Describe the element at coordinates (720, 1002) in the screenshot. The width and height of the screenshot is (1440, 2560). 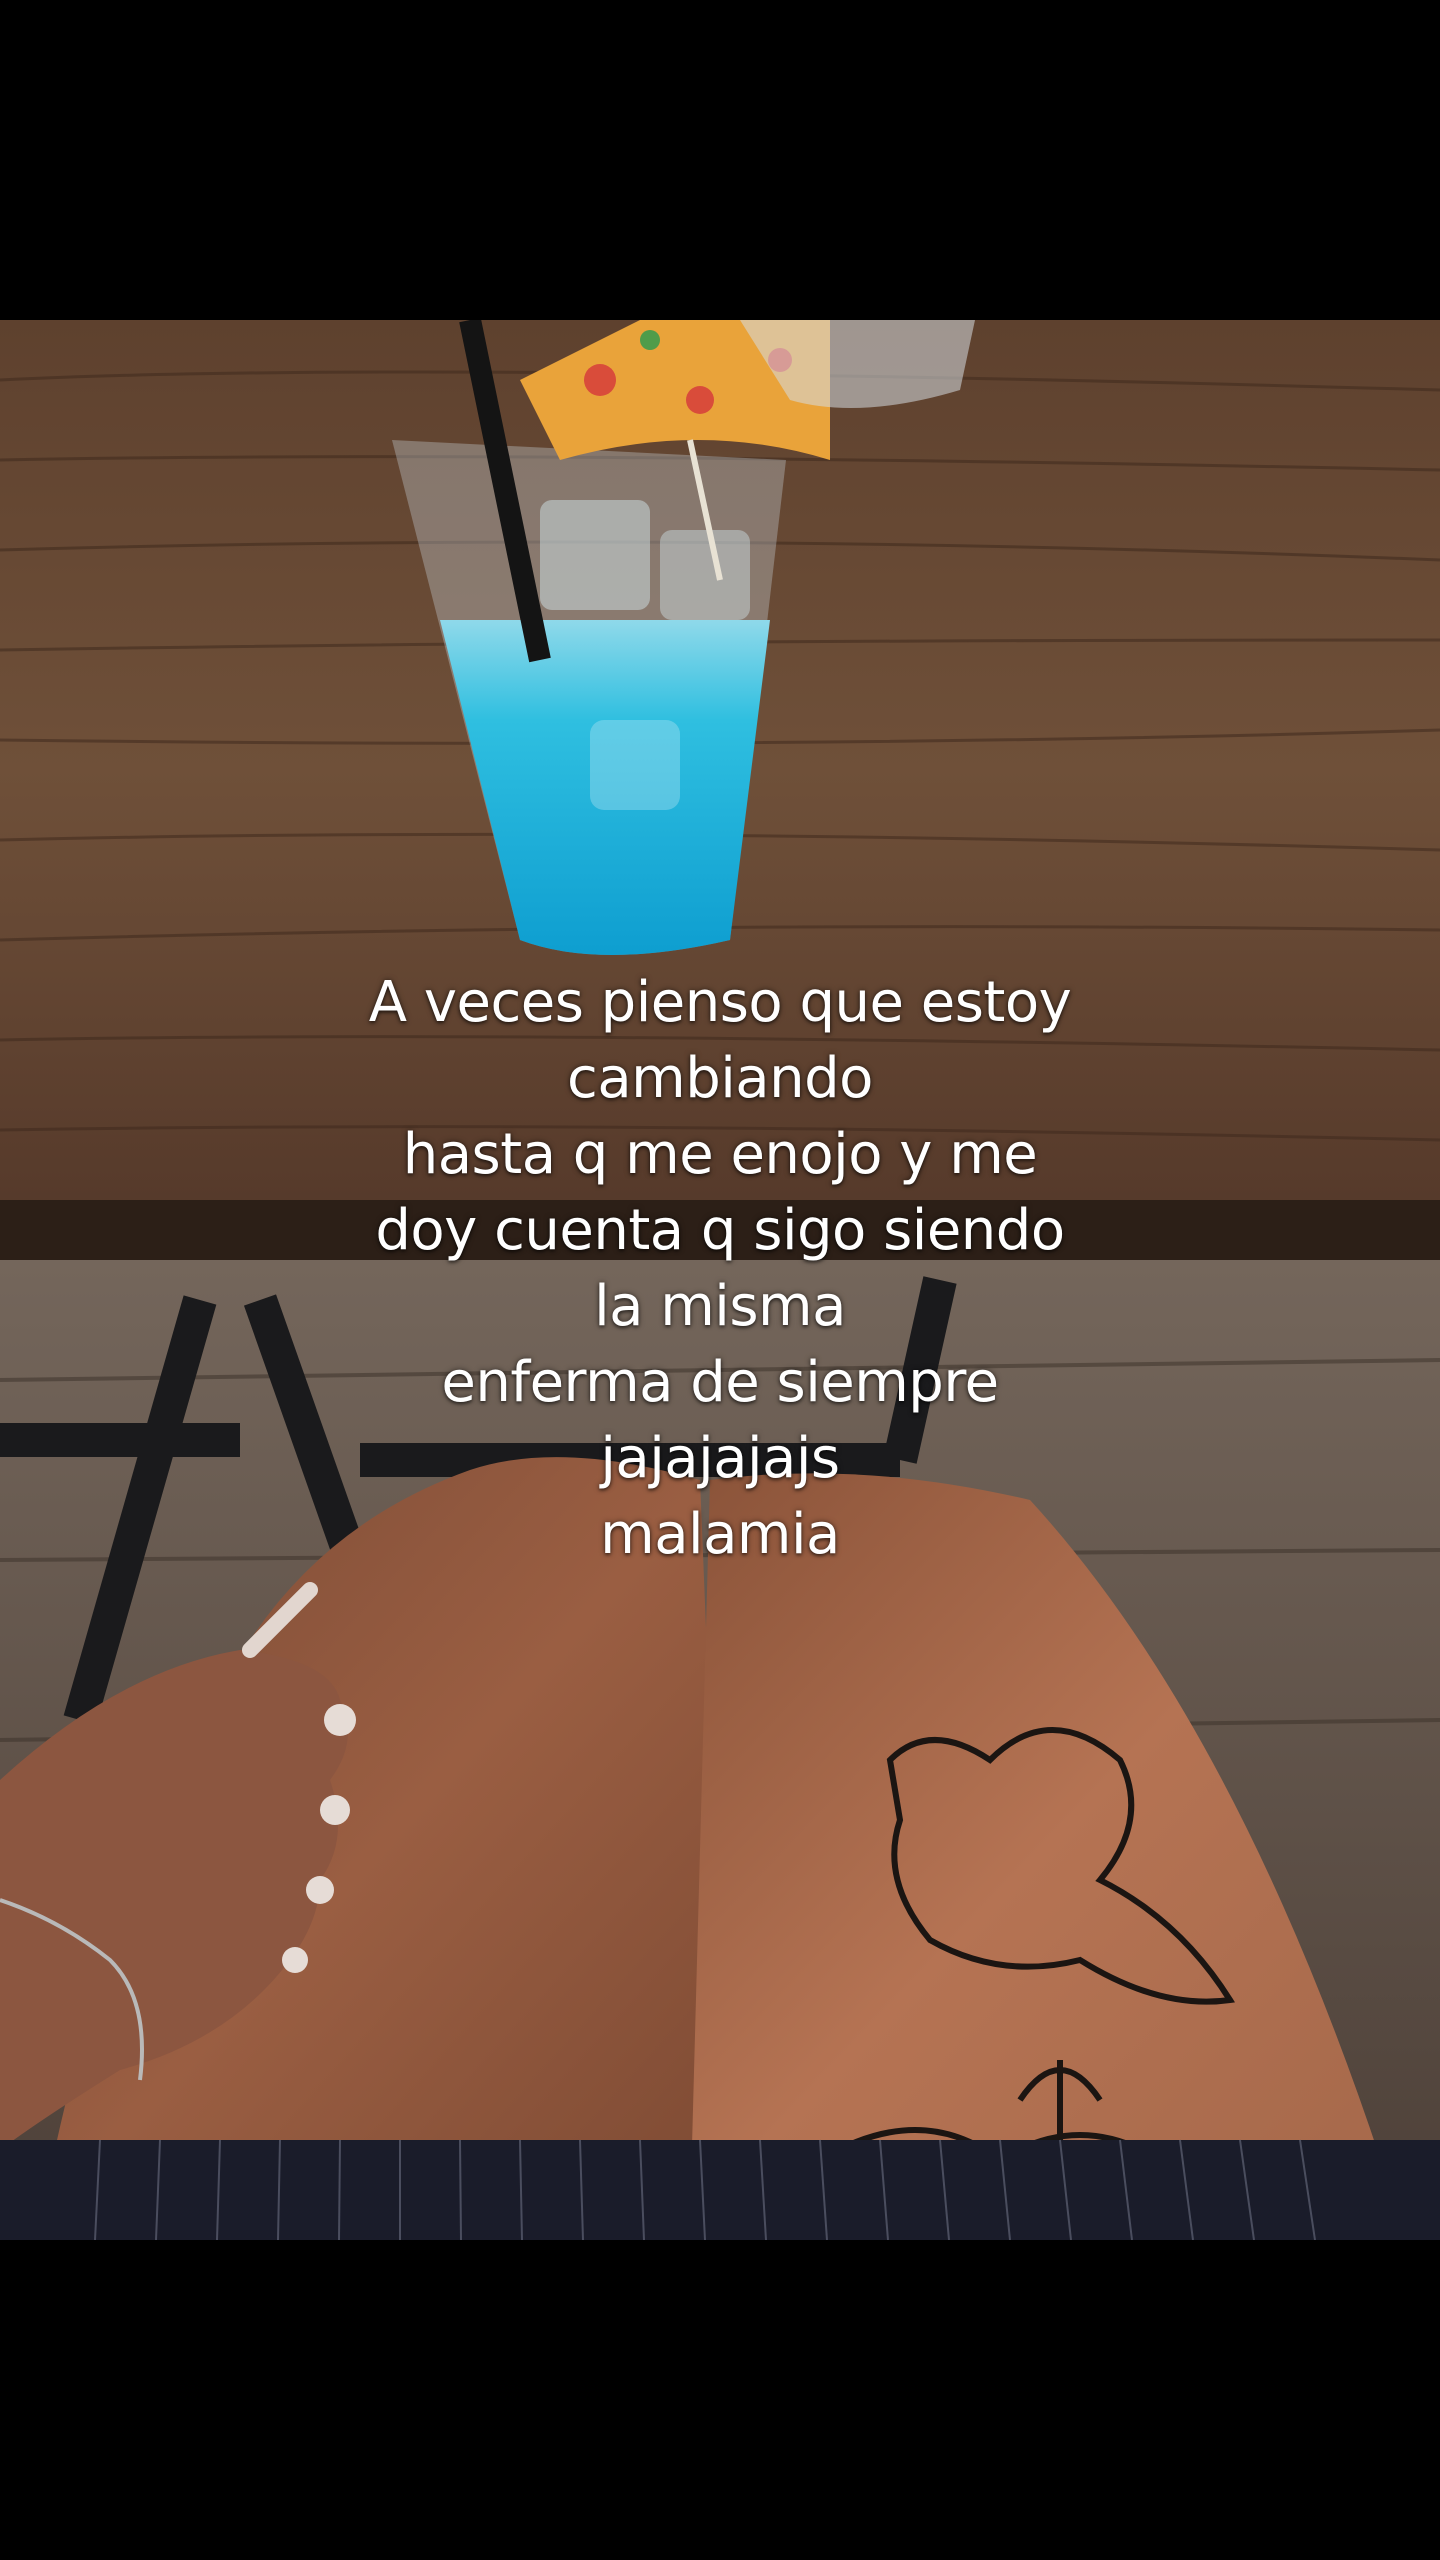
I see `caption-line: A veces pienso que estoy` at that location.